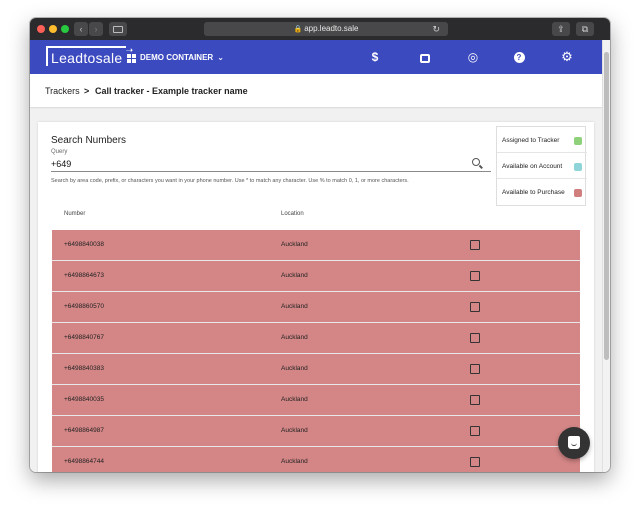  What do you see at coordinates (84, 244) in the screenshot?
I see `row-number: +6498840038` at bounding box center [84, 244].